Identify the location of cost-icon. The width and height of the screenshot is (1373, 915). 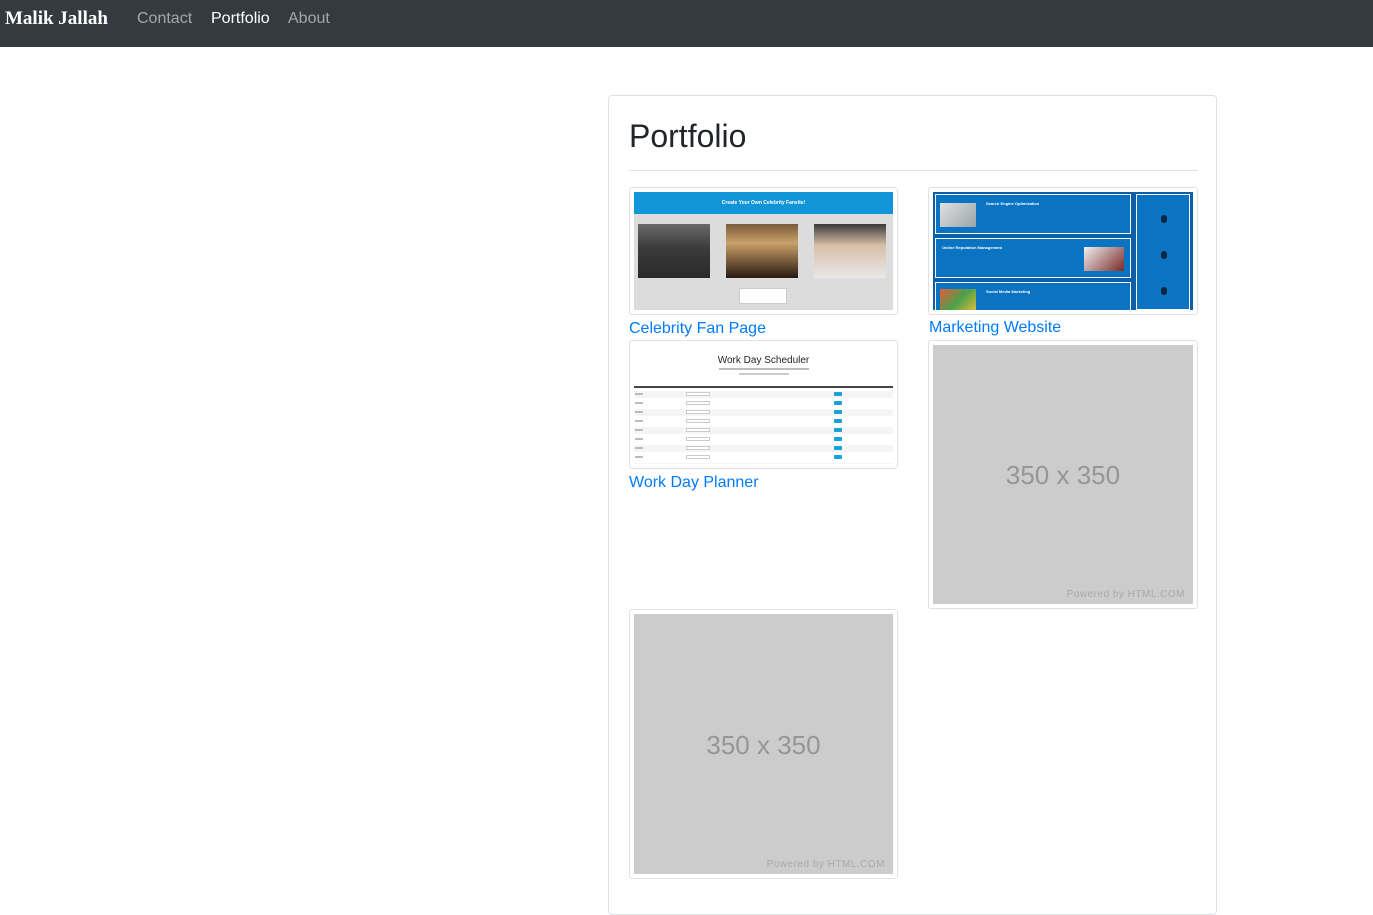
(1164, 291).